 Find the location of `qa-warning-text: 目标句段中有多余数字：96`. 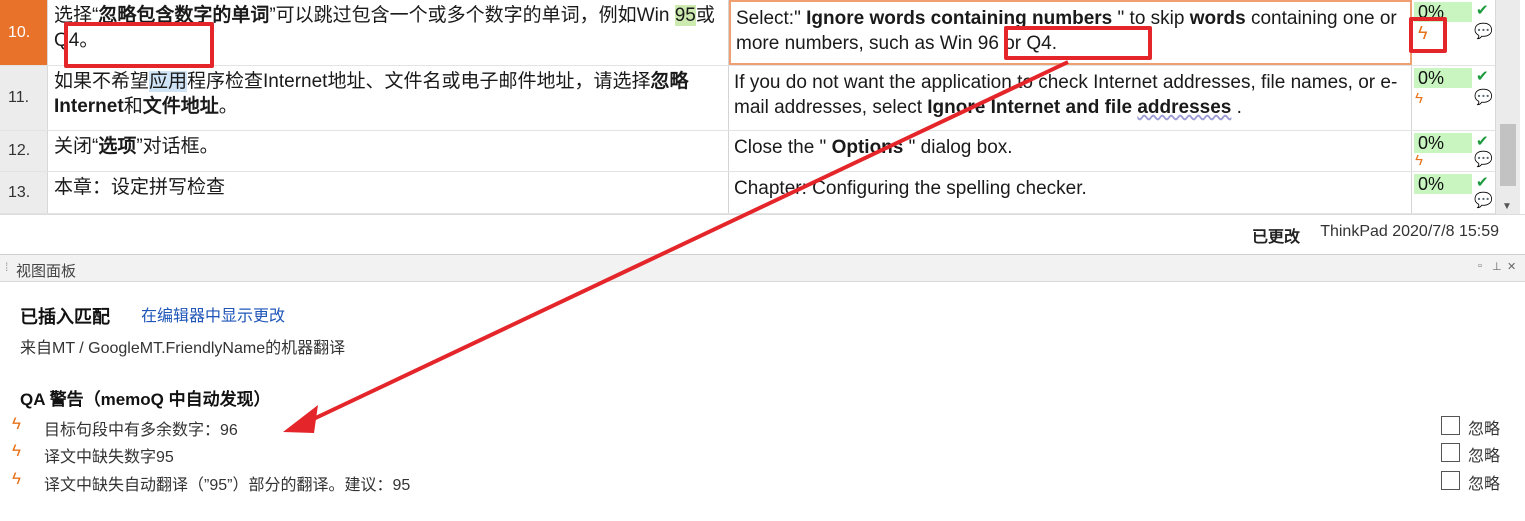

qa-warning-text: 目标句段中有多余数字：96 is located at coordinates (141, 430).